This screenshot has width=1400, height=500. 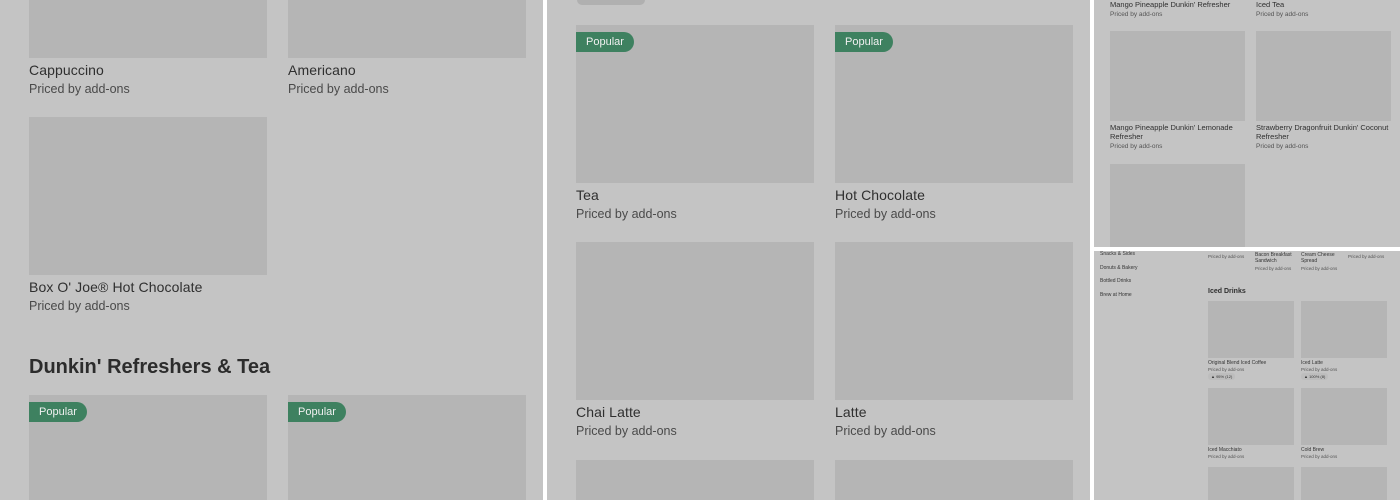 What do you see at coordinates (148, 29) in the screenshot?
I see `item-image-cappuccino` at bounding box center [148, 29].